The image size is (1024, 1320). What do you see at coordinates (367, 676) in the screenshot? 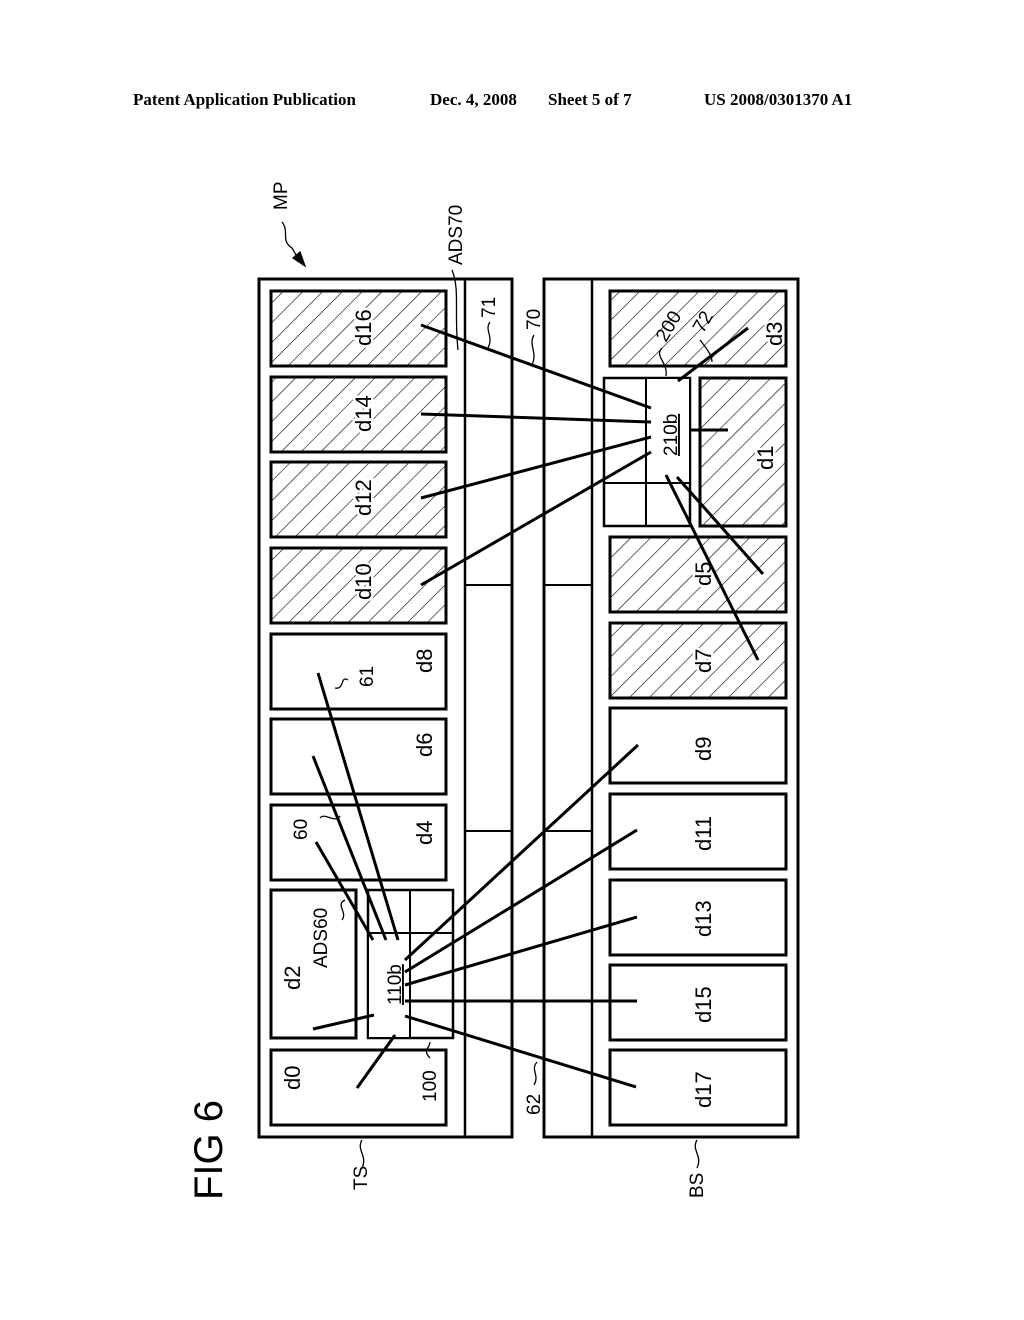
I see `label-61: 61` at bounding box center [367, 676].